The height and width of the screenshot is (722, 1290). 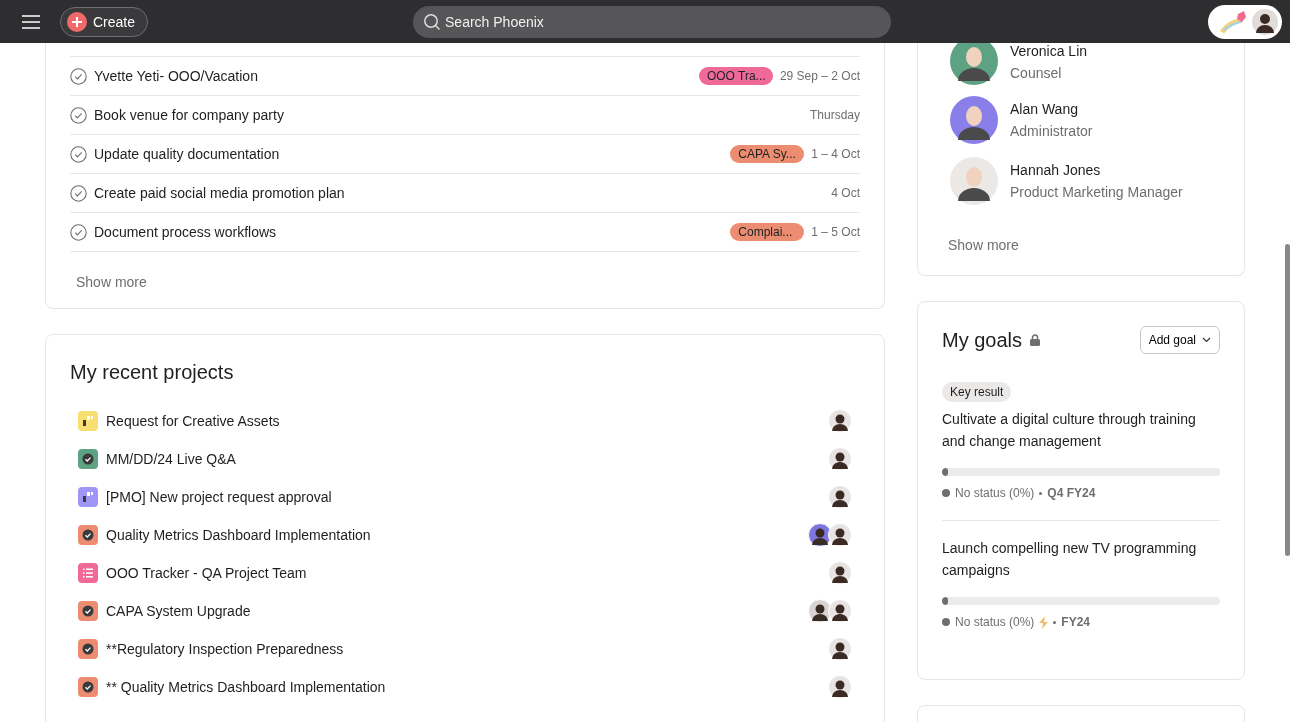 I want to click on due-date: Thursday, so click(x=834, y=115).